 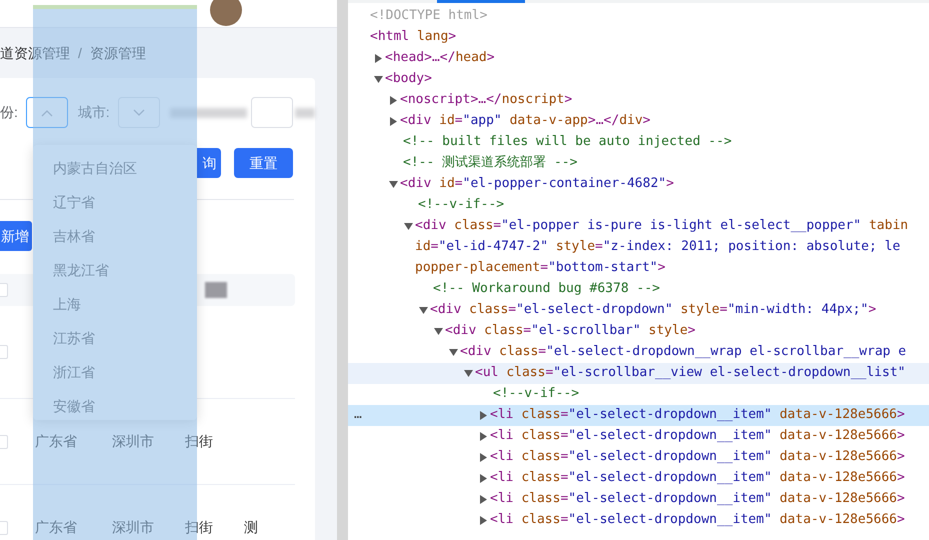 I want to click on dom-node-line: <div id="app" data-v-app>…</div>, so click(x=638, y=121).